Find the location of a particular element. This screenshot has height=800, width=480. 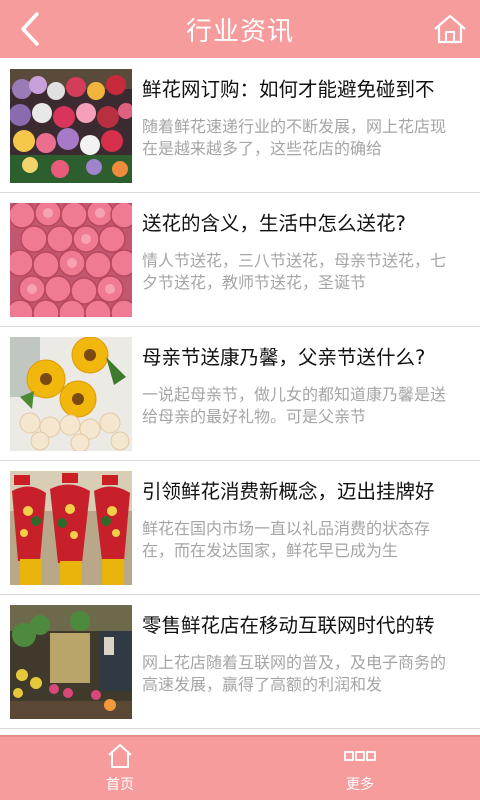

nav-more-button: 更多 is located at coordinates (360, 767).